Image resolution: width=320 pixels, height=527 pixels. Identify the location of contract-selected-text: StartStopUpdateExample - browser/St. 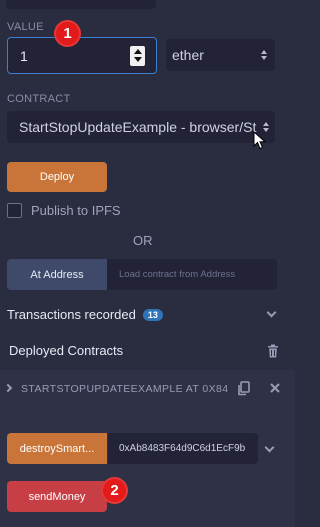
(138, 127).